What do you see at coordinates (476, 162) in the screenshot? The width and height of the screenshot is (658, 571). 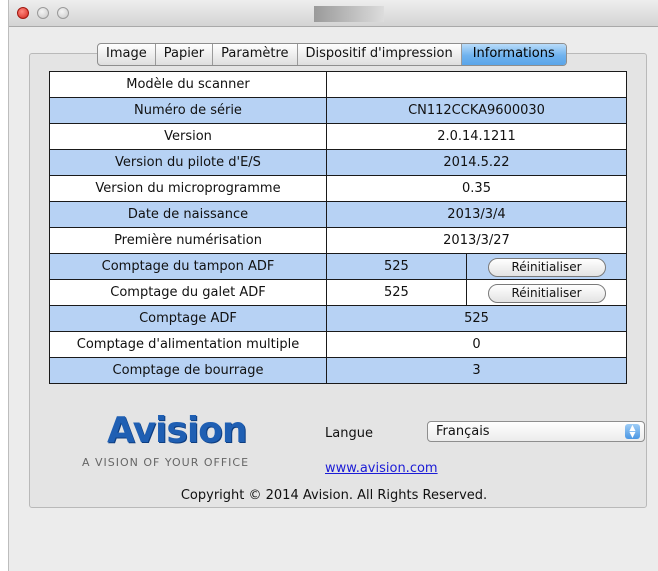 I see `row-value: 2014.5.22` at bounding box center [476, 162].